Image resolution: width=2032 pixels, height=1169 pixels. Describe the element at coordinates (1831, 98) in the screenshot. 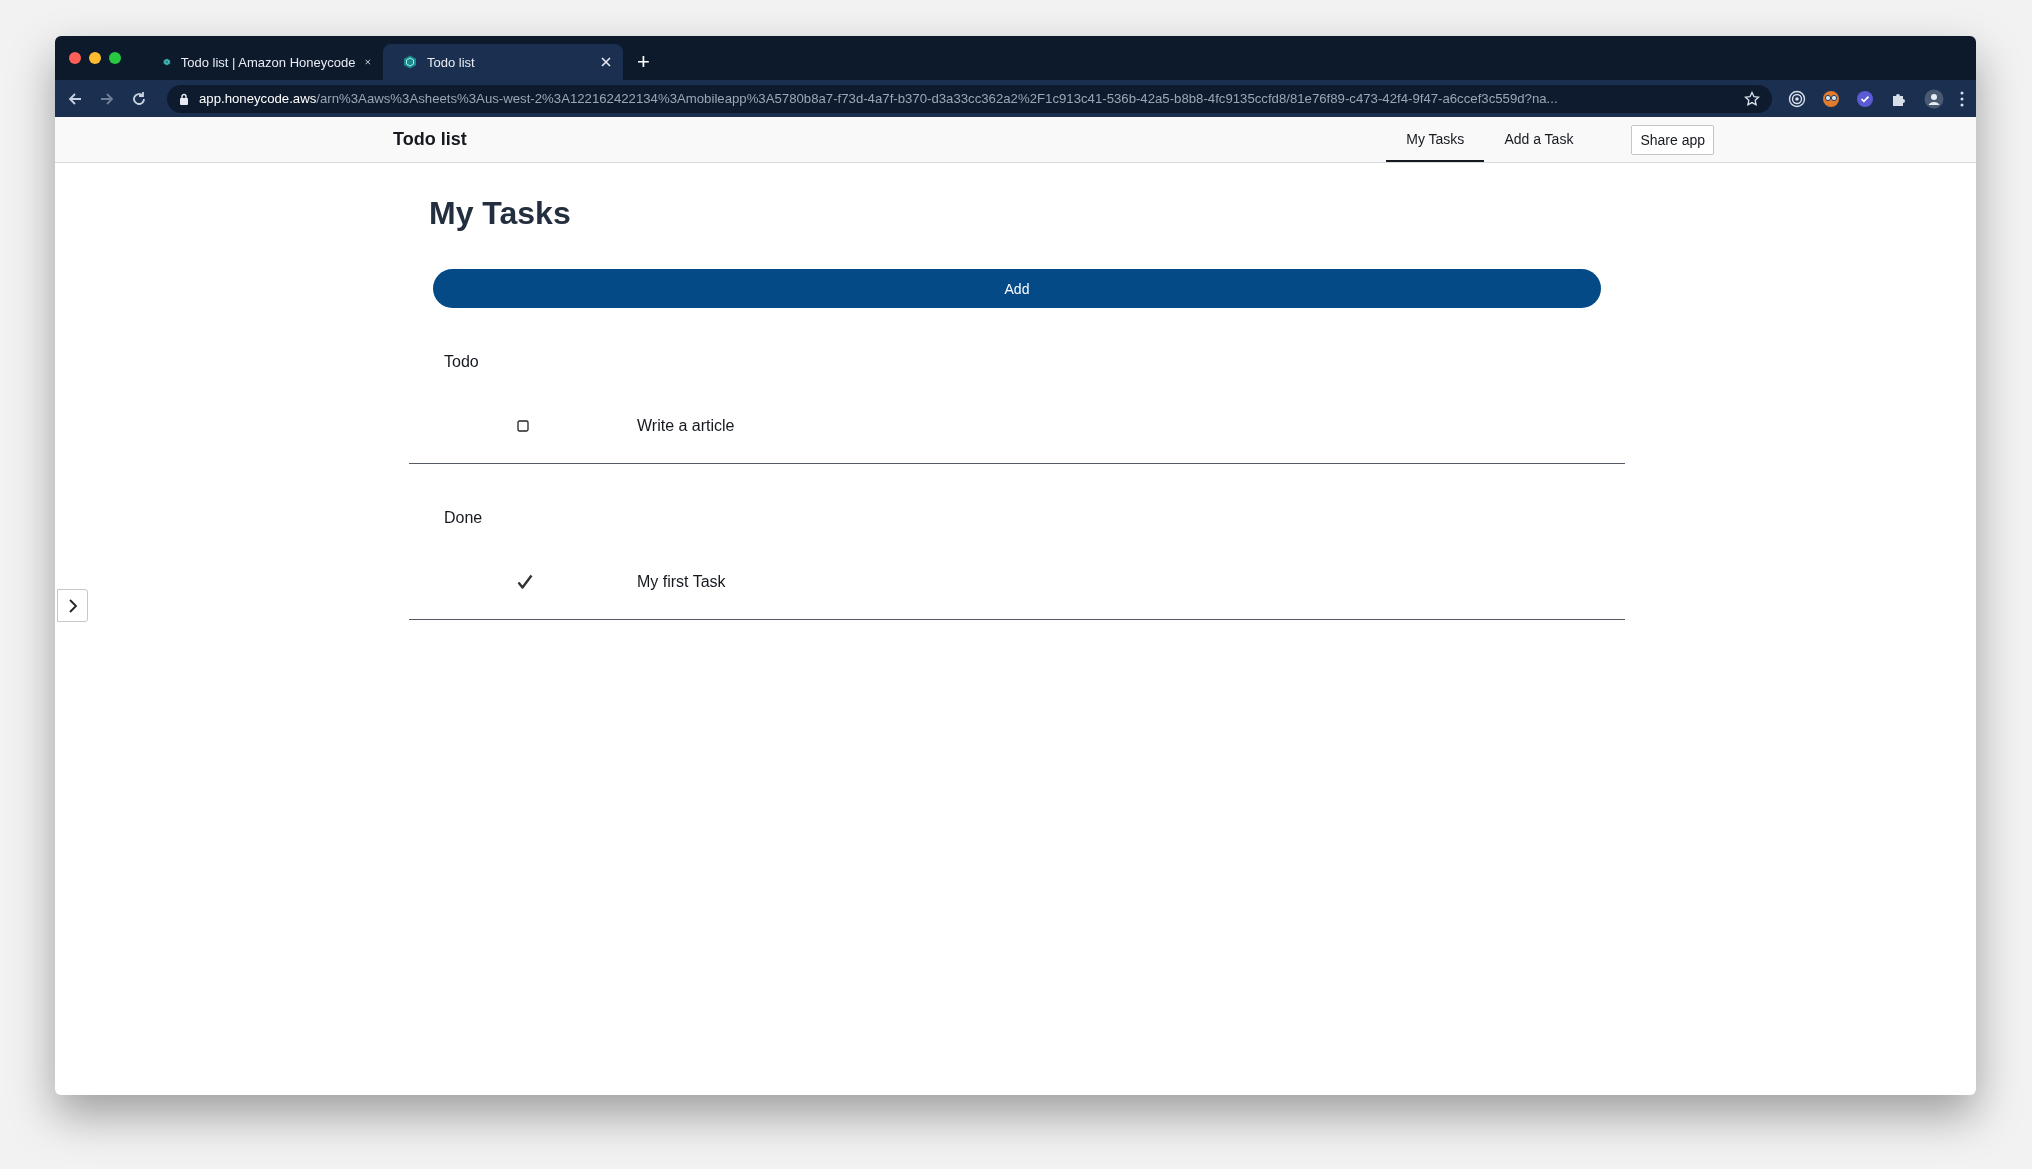

I see `glasses-face-icon` at that location.